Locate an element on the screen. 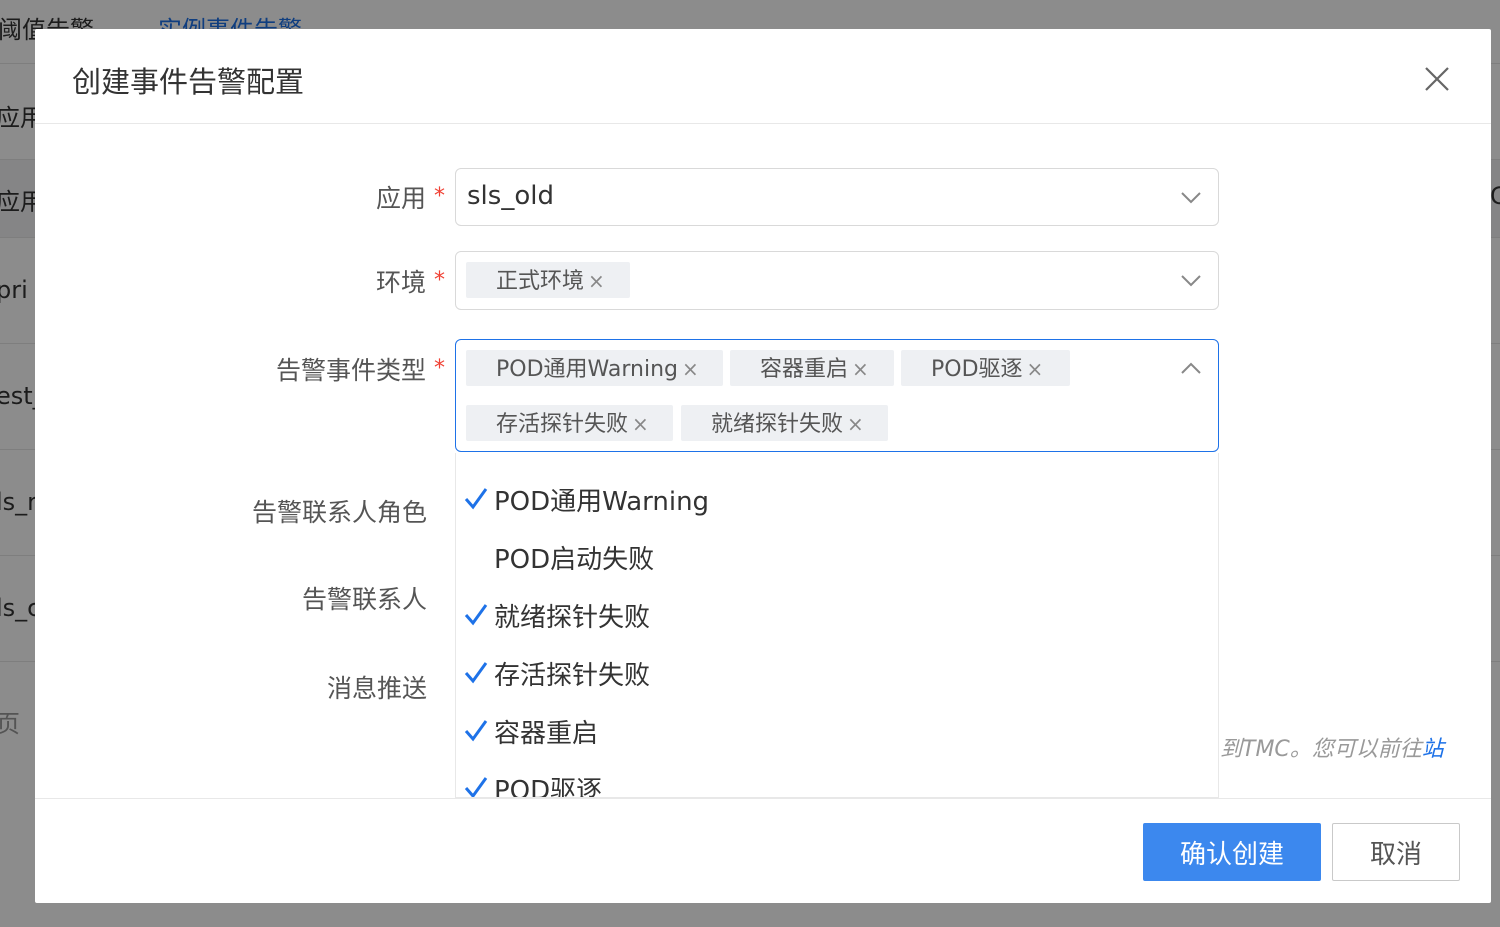  env-tag: 正式环境 × is located at coordinates (548, 280).